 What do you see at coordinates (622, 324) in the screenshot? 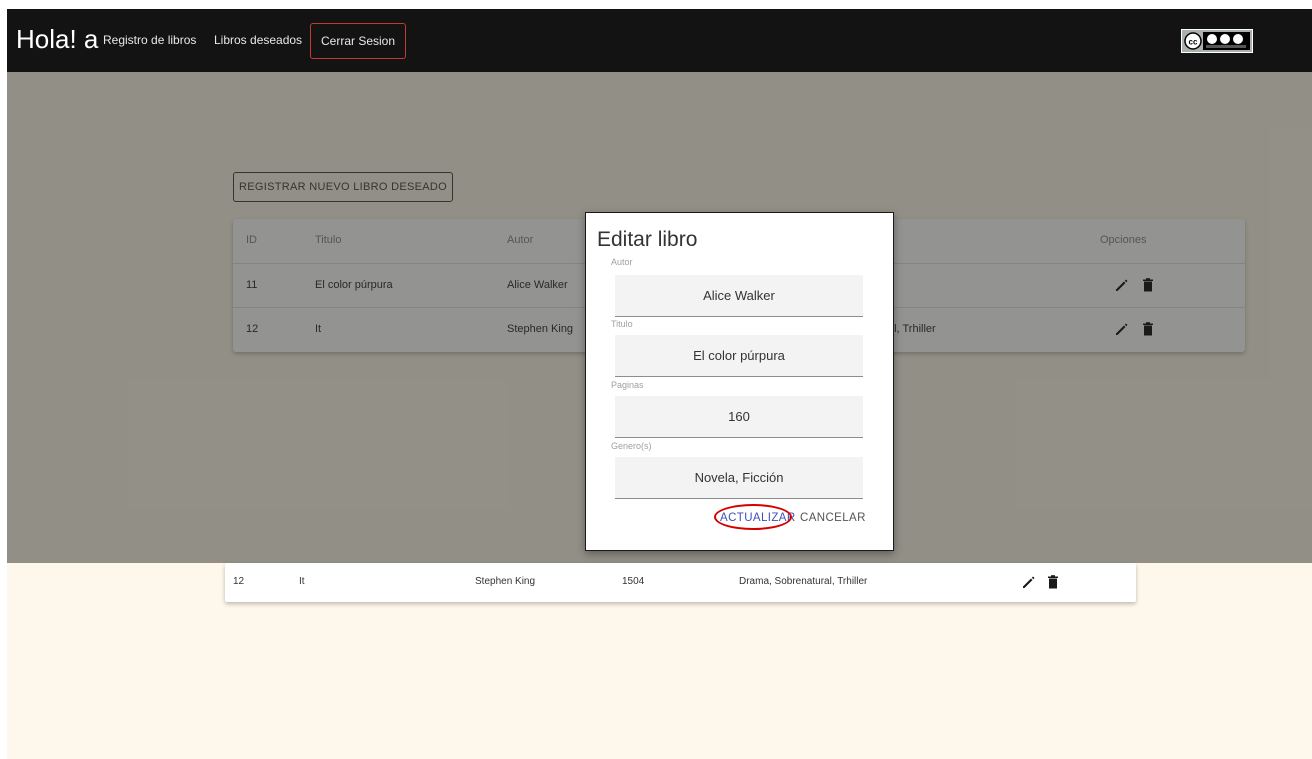
I see `title-label: Titulo` at bounding box center [622, 324].